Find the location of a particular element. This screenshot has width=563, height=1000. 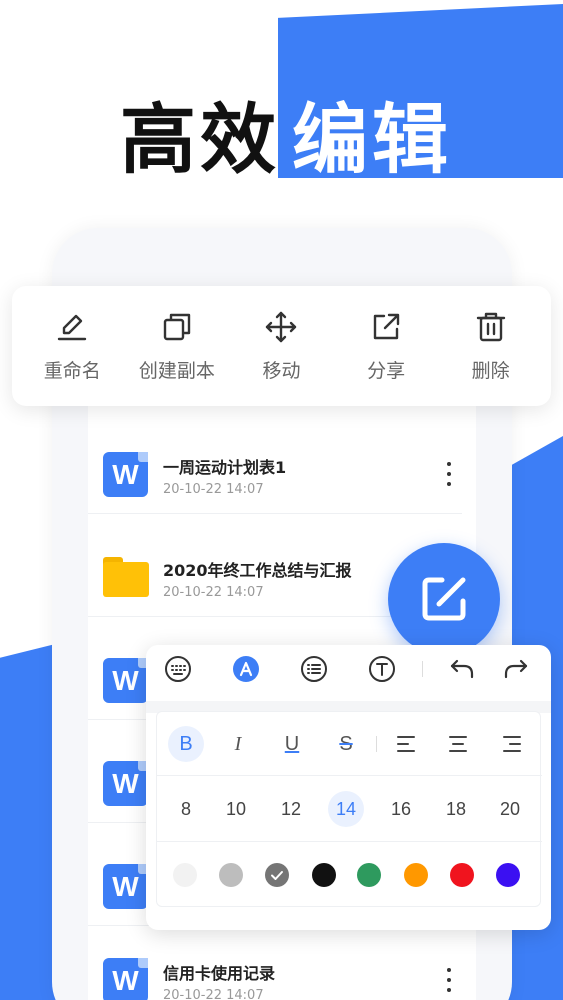

list-icon is located at coordinates (314, 669).